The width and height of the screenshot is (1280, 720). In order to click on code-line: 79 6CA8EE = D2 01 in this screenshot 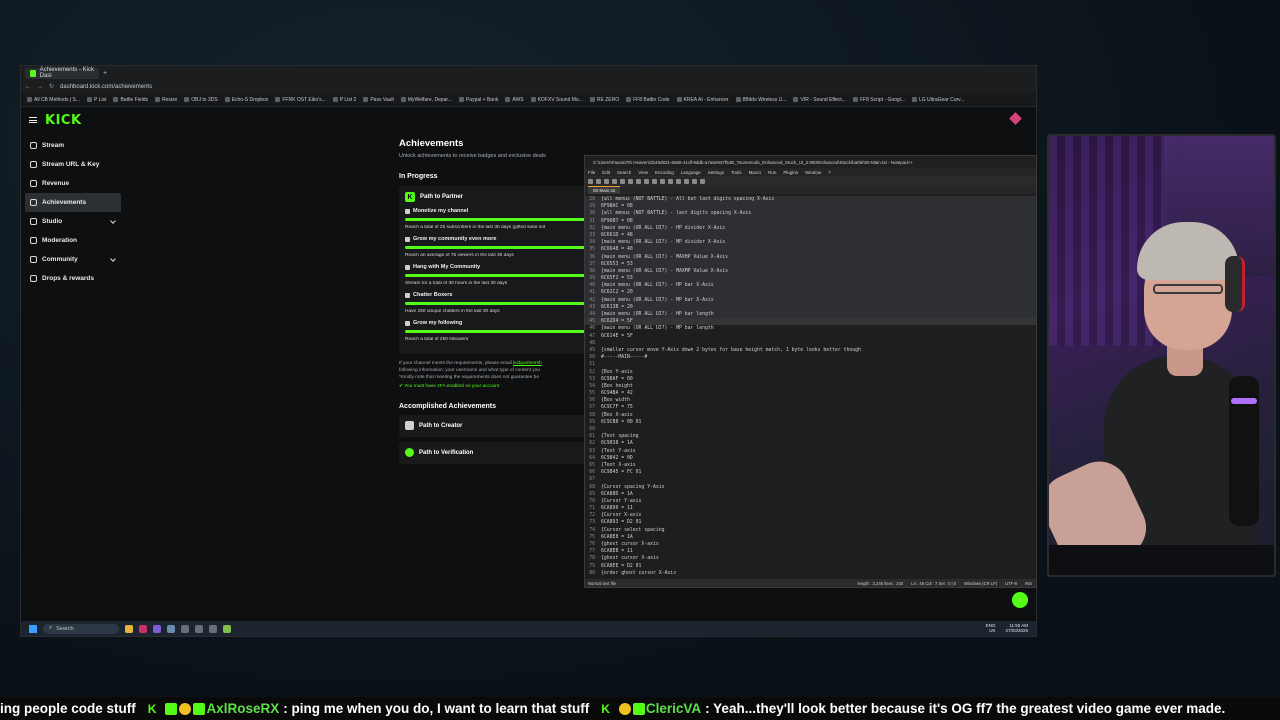, I will do `click(810, 566)`.